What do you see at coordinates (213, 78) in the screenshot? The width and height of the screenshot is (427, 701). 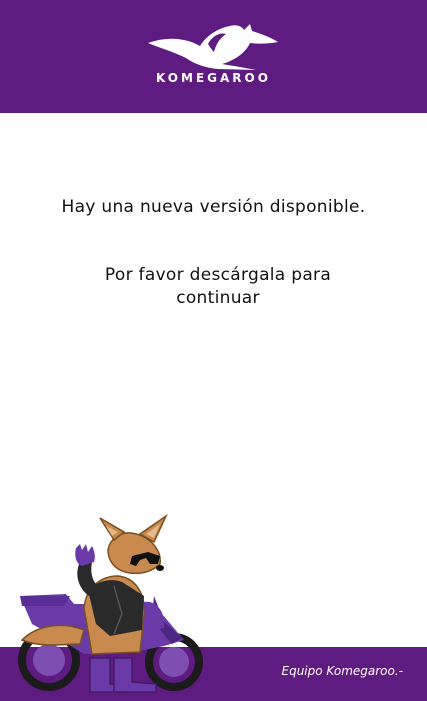 I see `brand-wordmark: KOMEGAROO` at bounding box center [213, 78].